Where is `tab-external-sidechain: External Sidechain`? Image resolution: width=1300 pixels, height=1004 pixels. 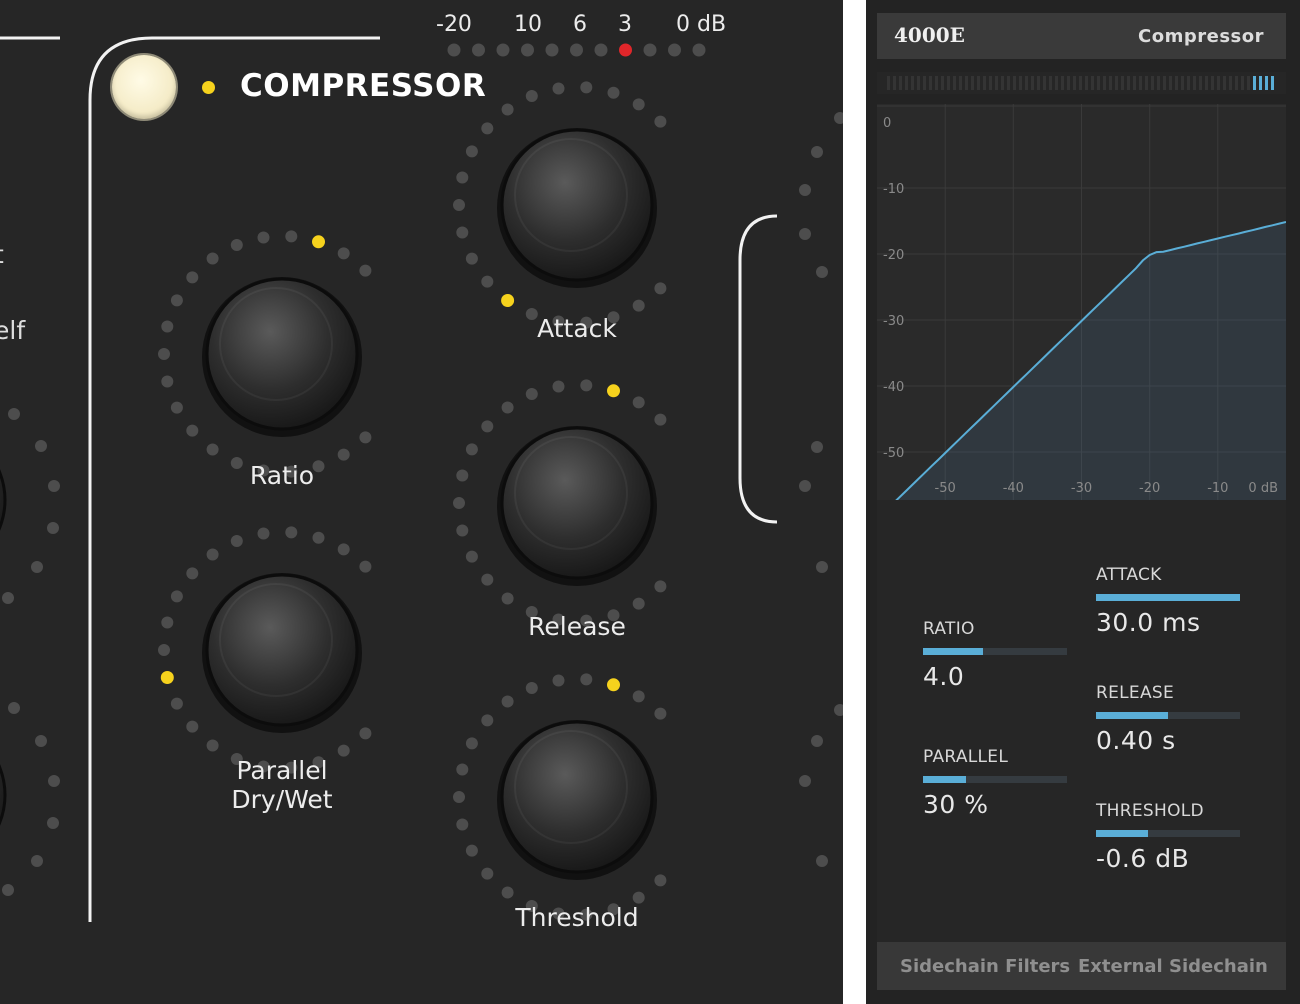 tab-external-sidechain: External Sidechain is located at coordinates (1173, 966).